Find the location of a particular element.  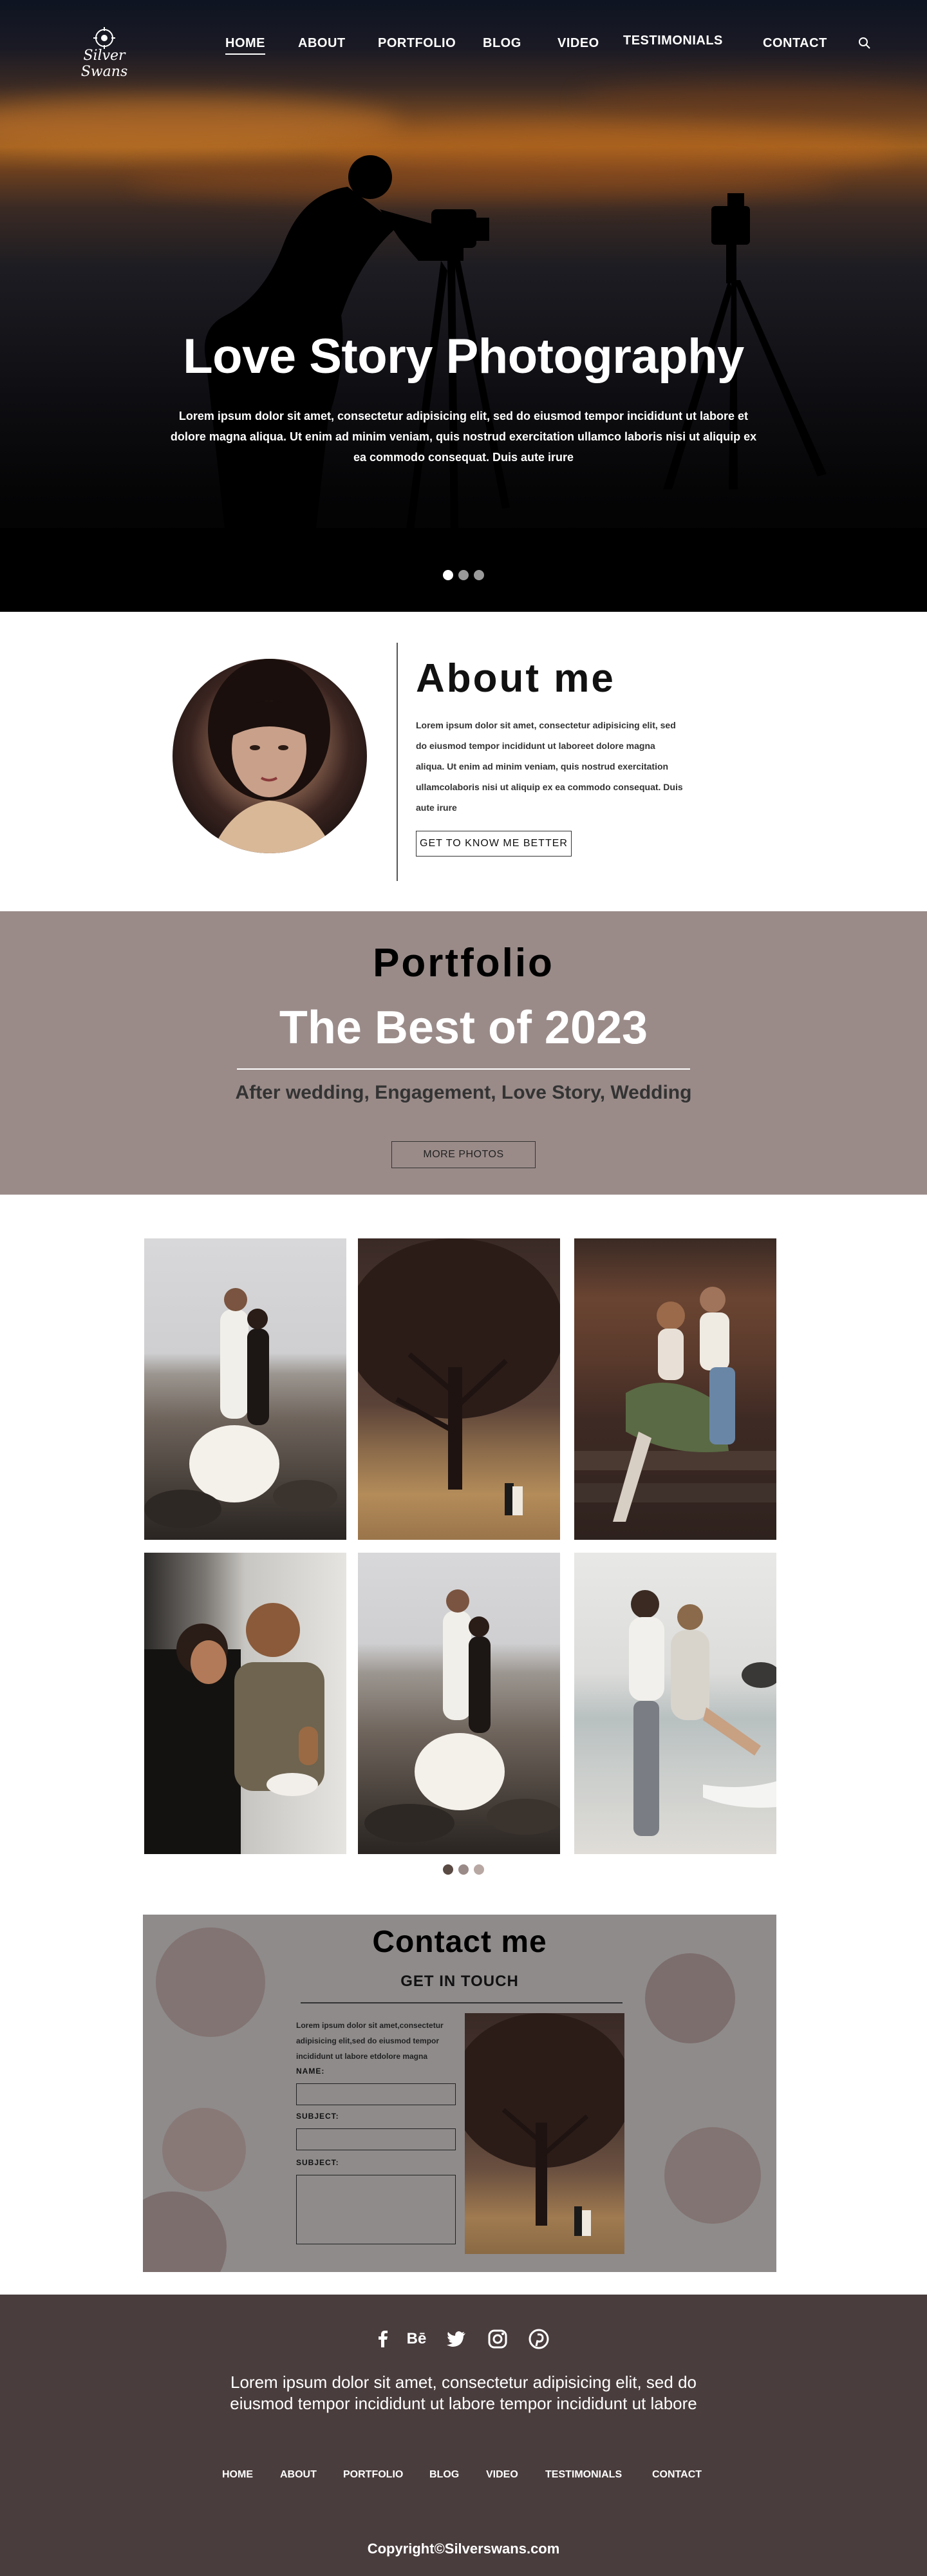

tree-field-illustration is located at coordinates (459, 1376).